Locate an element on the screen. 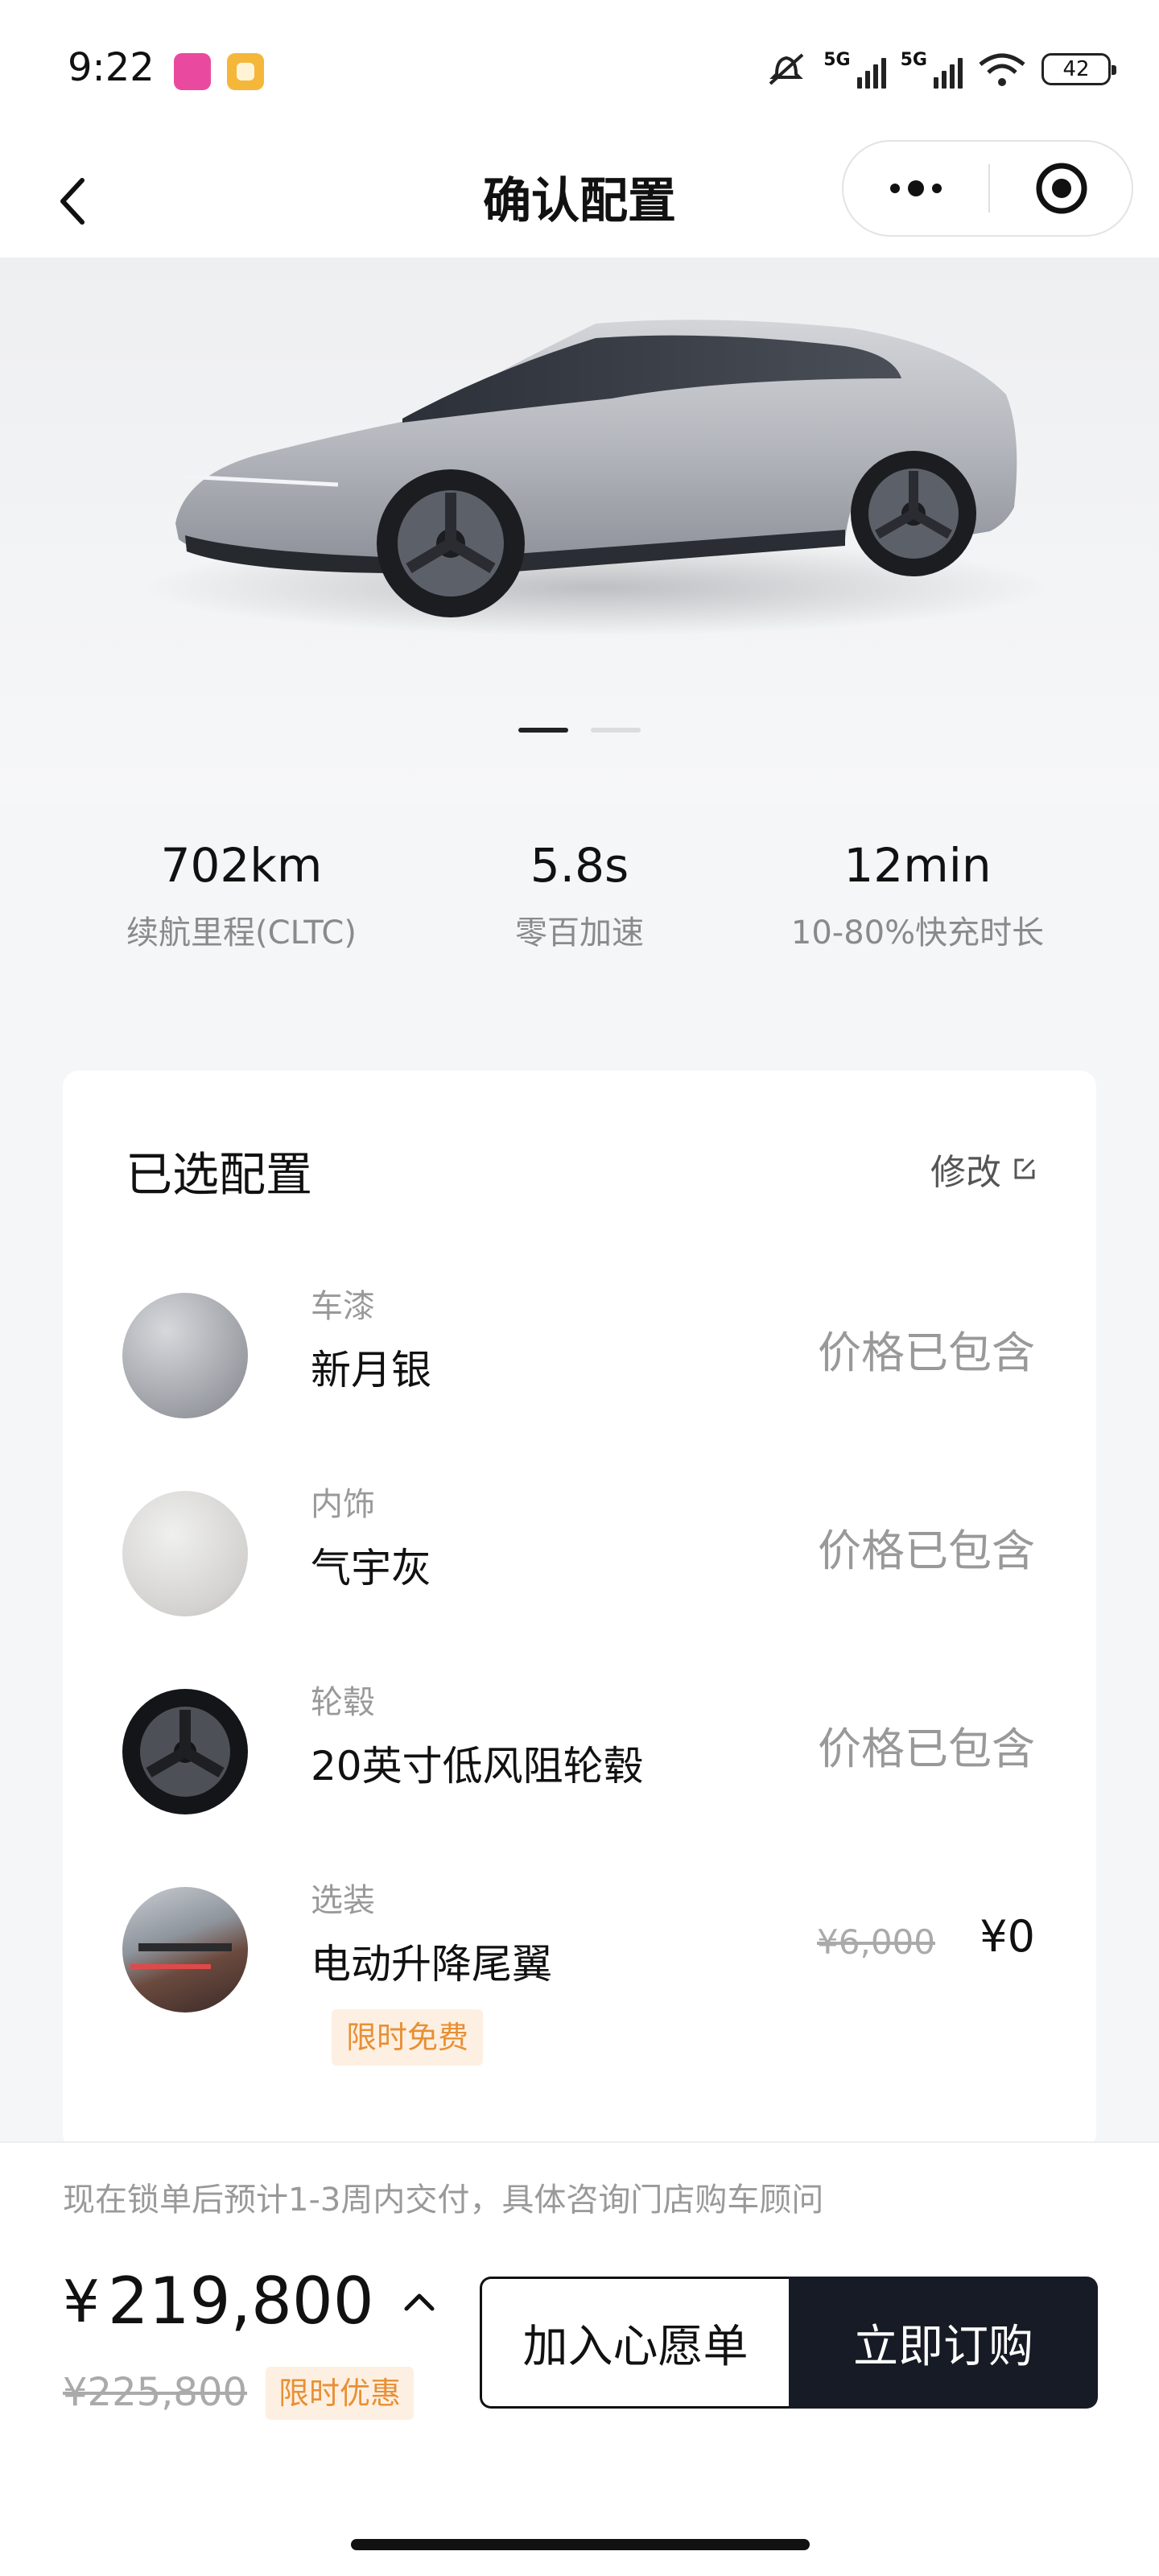 The height and width of the screenshot is (2576, 1159). price-value: 219,800 is located at coordinates (241, 2301).